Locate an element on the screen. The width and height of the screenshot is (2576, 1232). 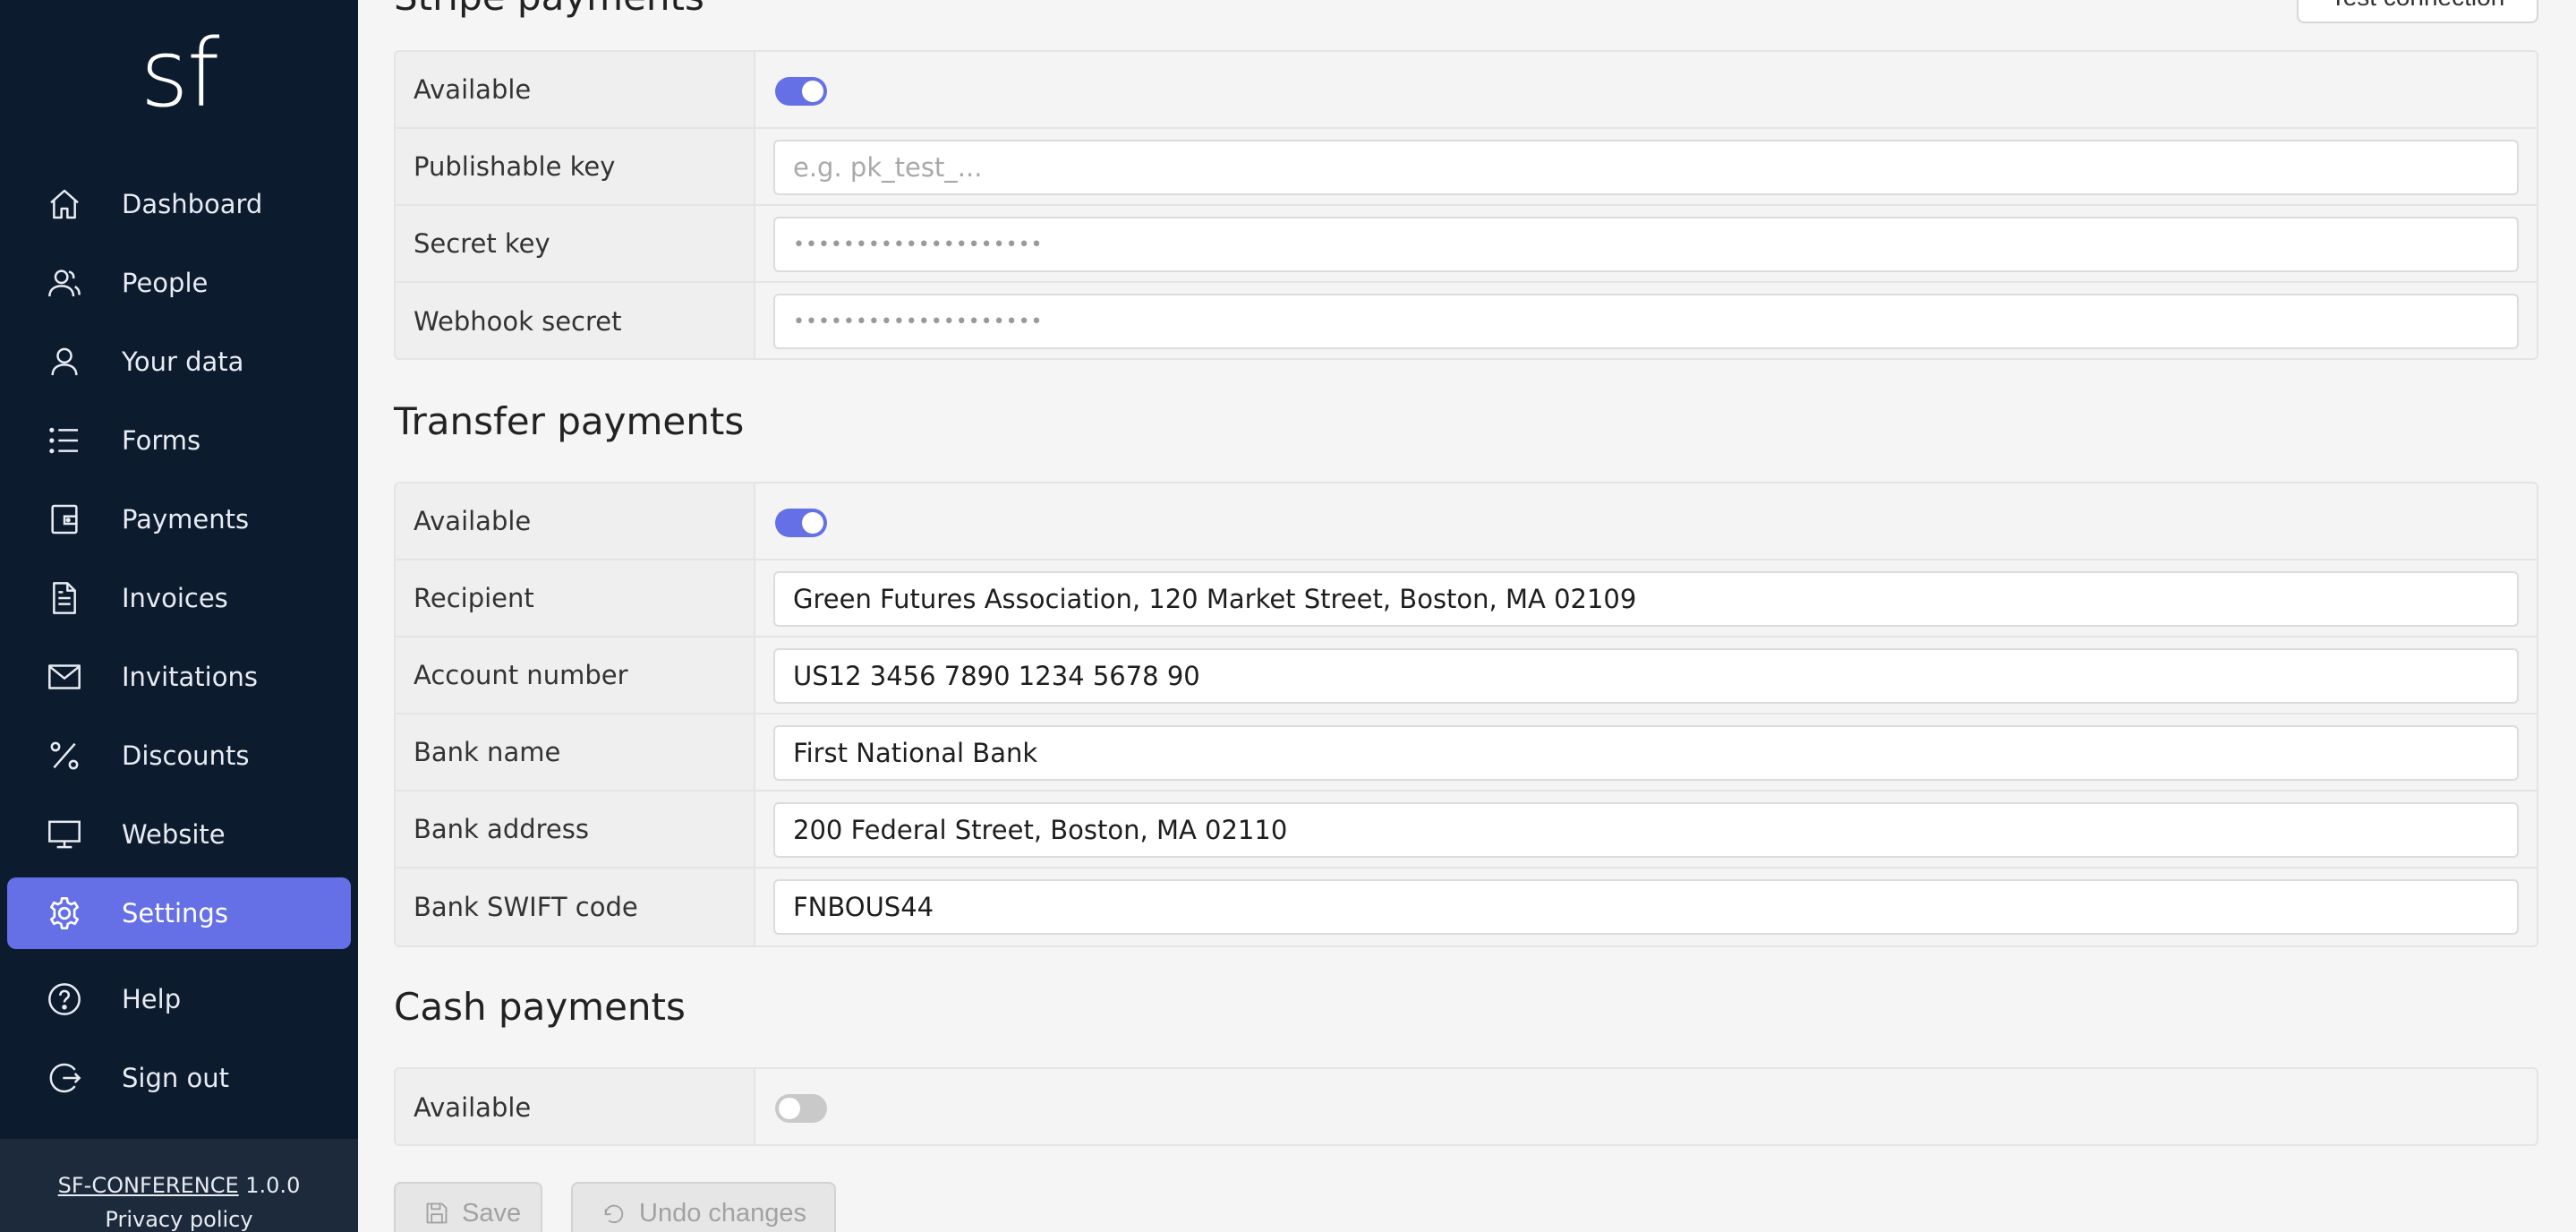
save-button: Save is located at coordinates (468, 1207).